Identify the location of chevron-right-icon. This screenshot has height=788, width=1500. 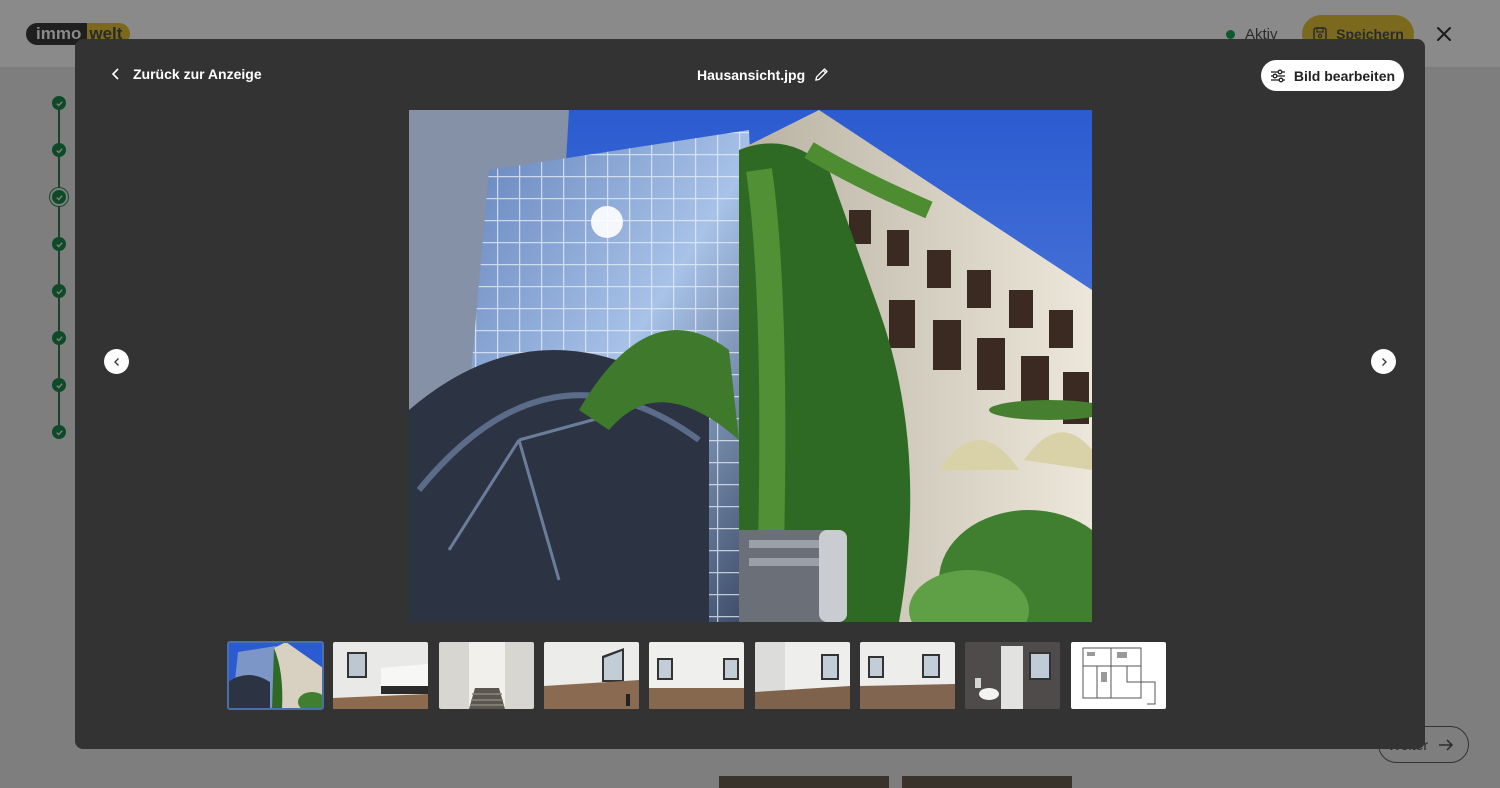
(1384, 361).